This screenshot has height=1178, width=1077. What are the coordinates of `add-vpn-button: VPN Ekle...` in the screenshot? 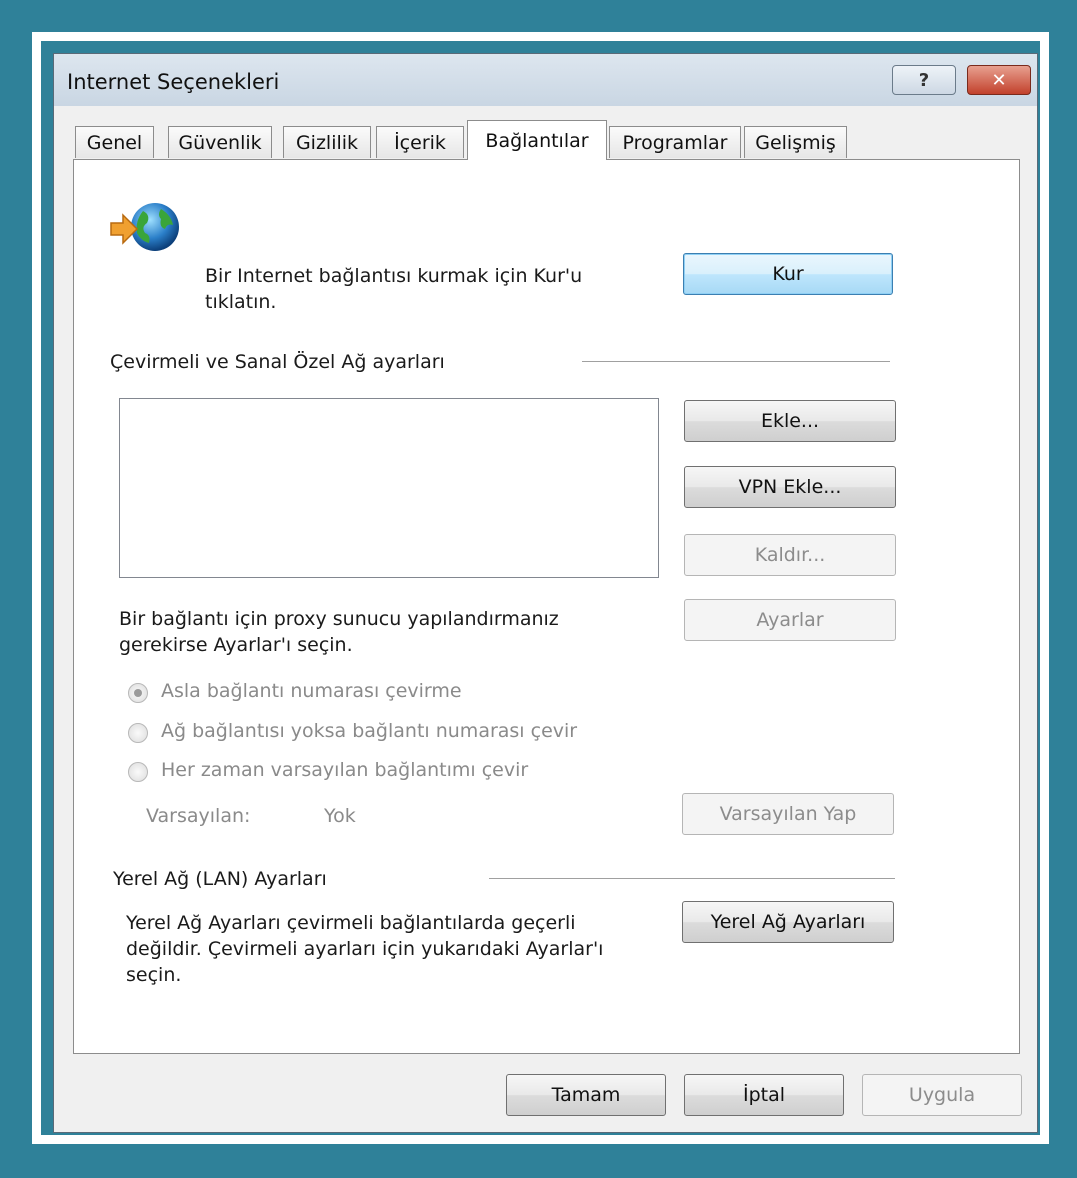 It's located at (790, 487).